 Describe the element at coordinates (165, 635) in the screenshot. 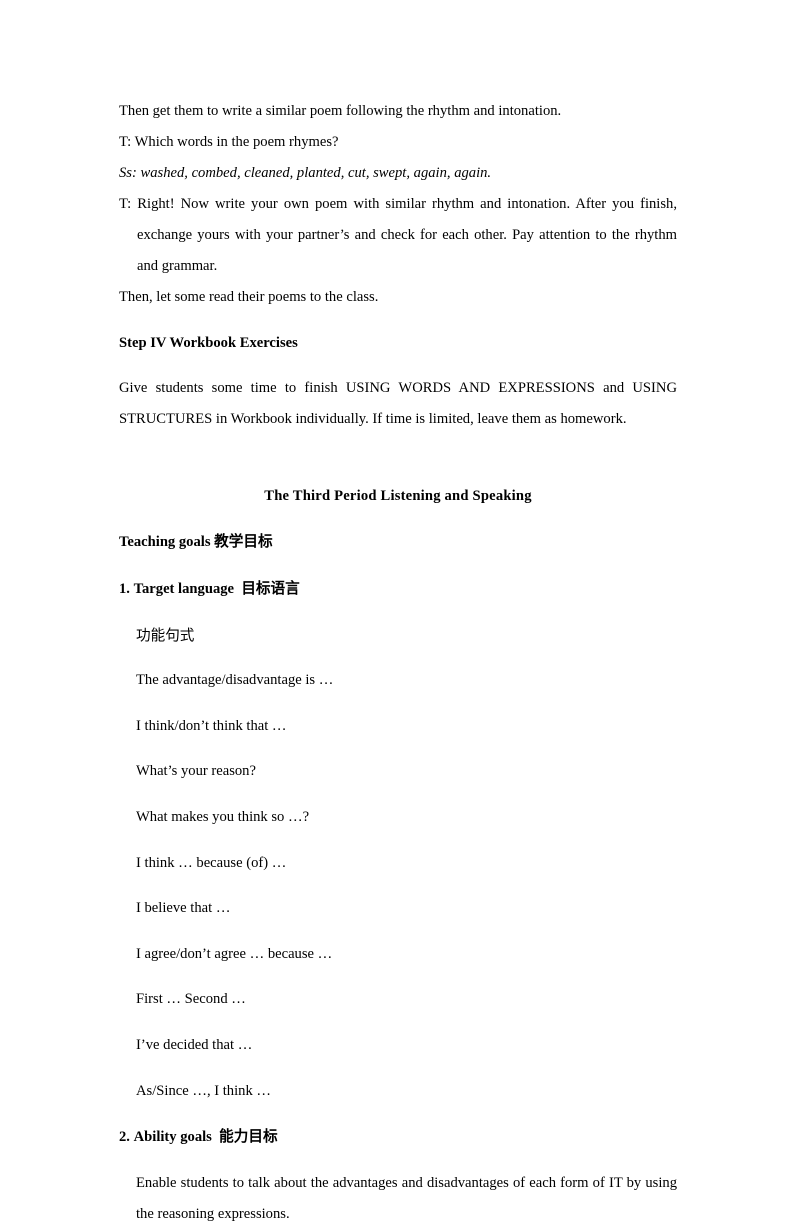

I see `functional-patterns-subheading: 功能句式` at that location.